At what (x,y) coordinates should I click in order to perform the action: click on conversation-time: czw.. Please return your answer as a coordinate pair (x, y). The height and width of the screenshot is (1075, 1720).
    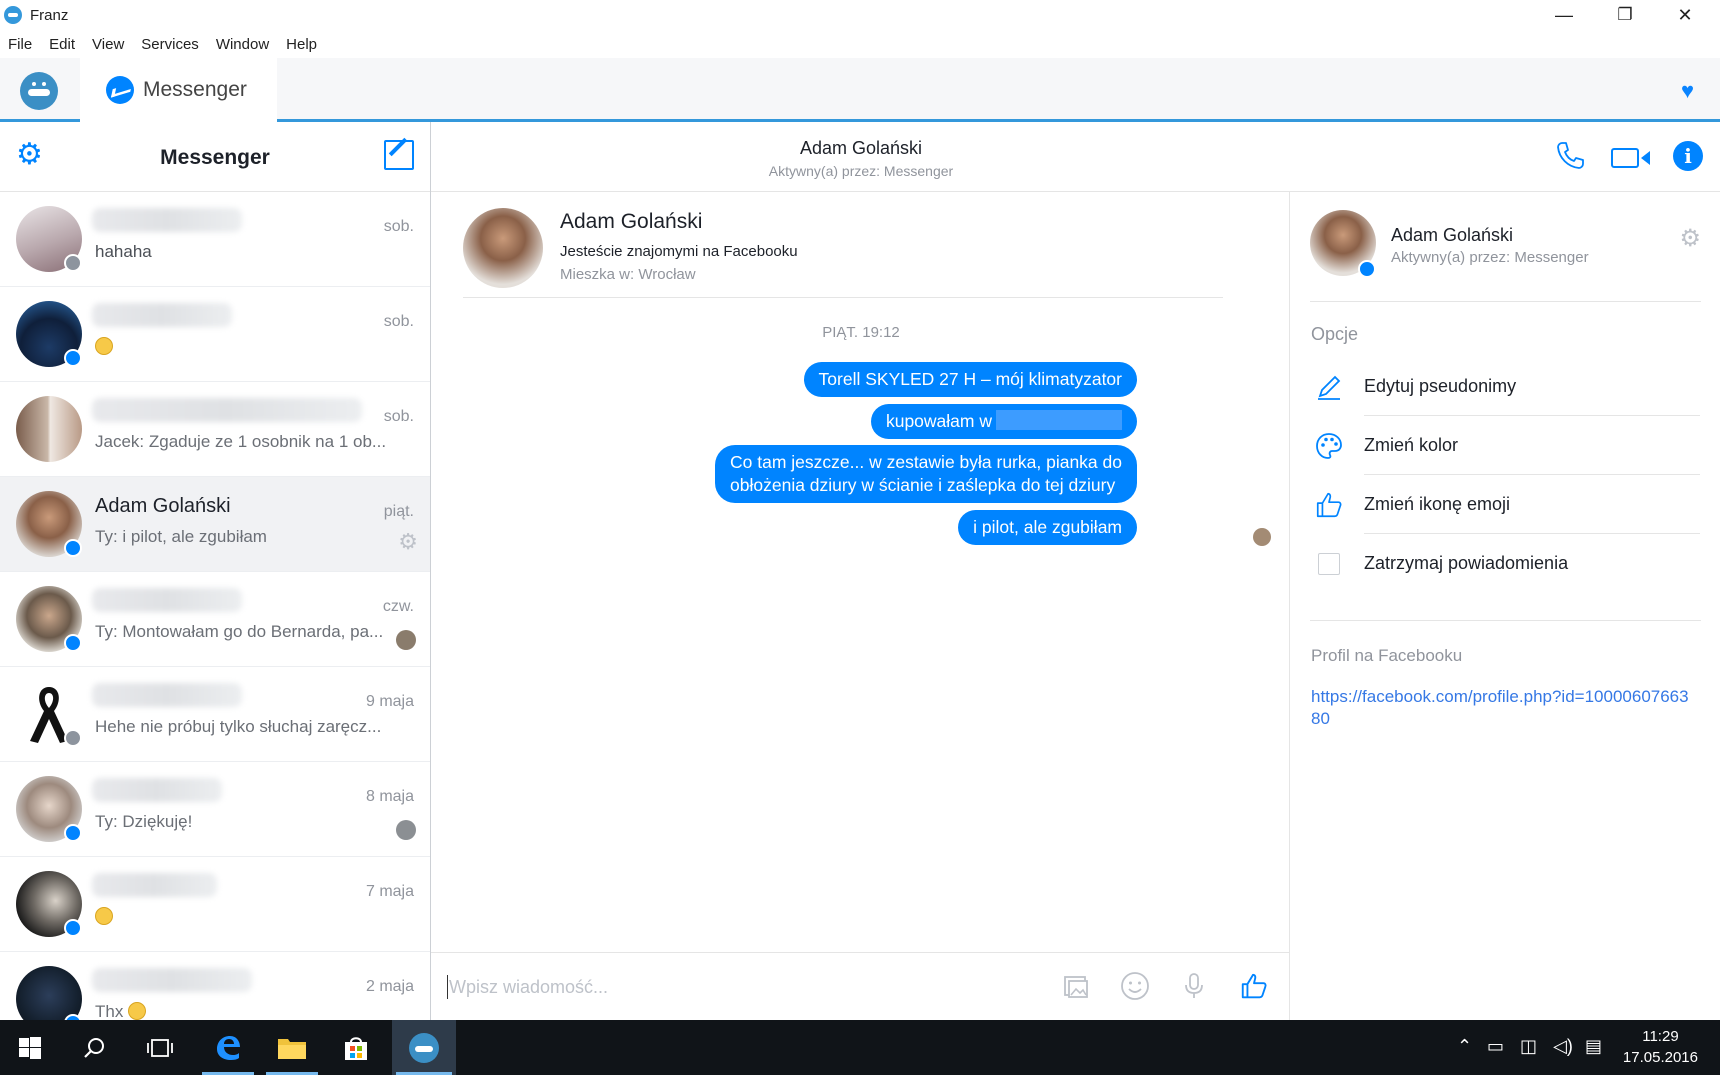
    Looking at the image, I should click on (398, 606).